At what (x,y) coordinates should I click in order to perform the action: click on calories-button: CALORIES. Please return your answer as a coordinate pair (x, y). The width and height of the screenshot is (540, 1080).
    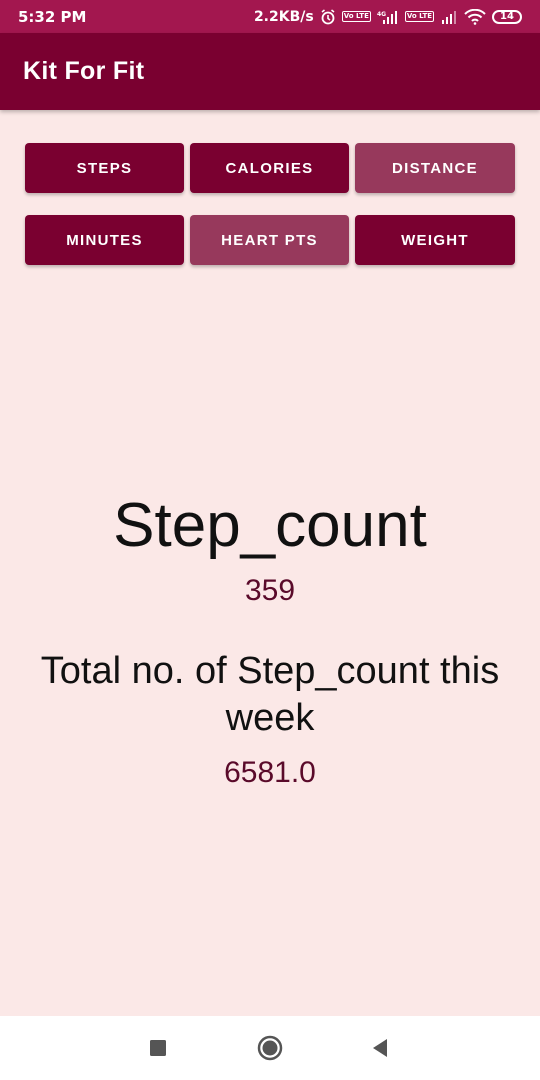
    Looking at the image, I should click on (269, 168).